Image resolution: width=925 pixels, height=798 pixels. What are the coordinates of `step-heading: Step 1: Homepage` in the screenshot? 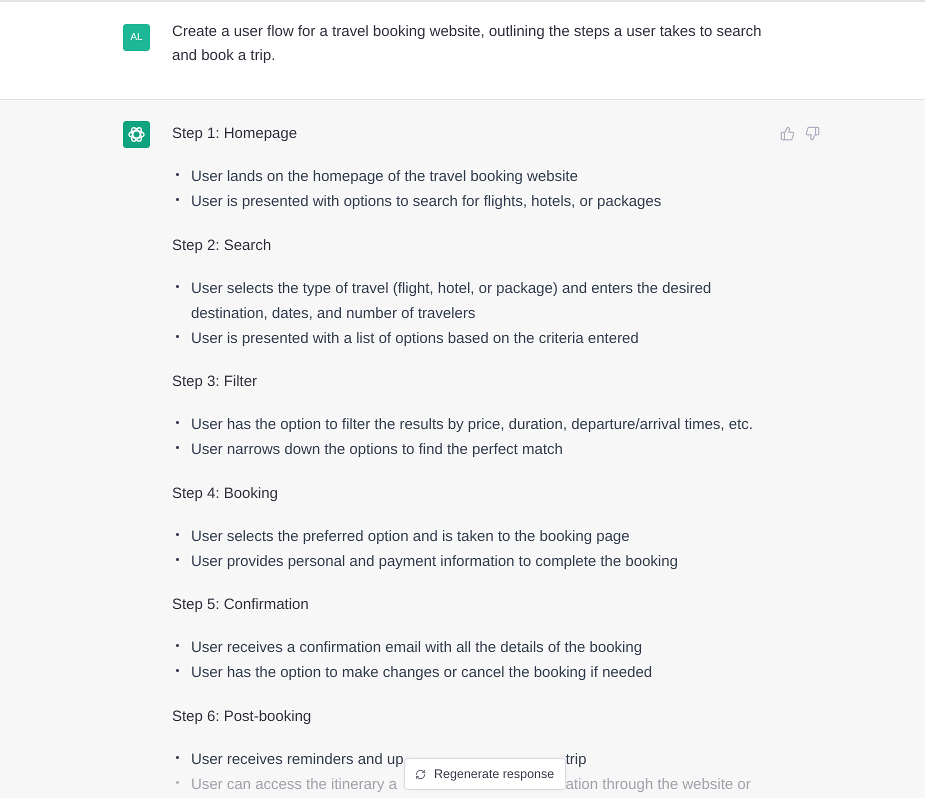 It's located at (235, 134).